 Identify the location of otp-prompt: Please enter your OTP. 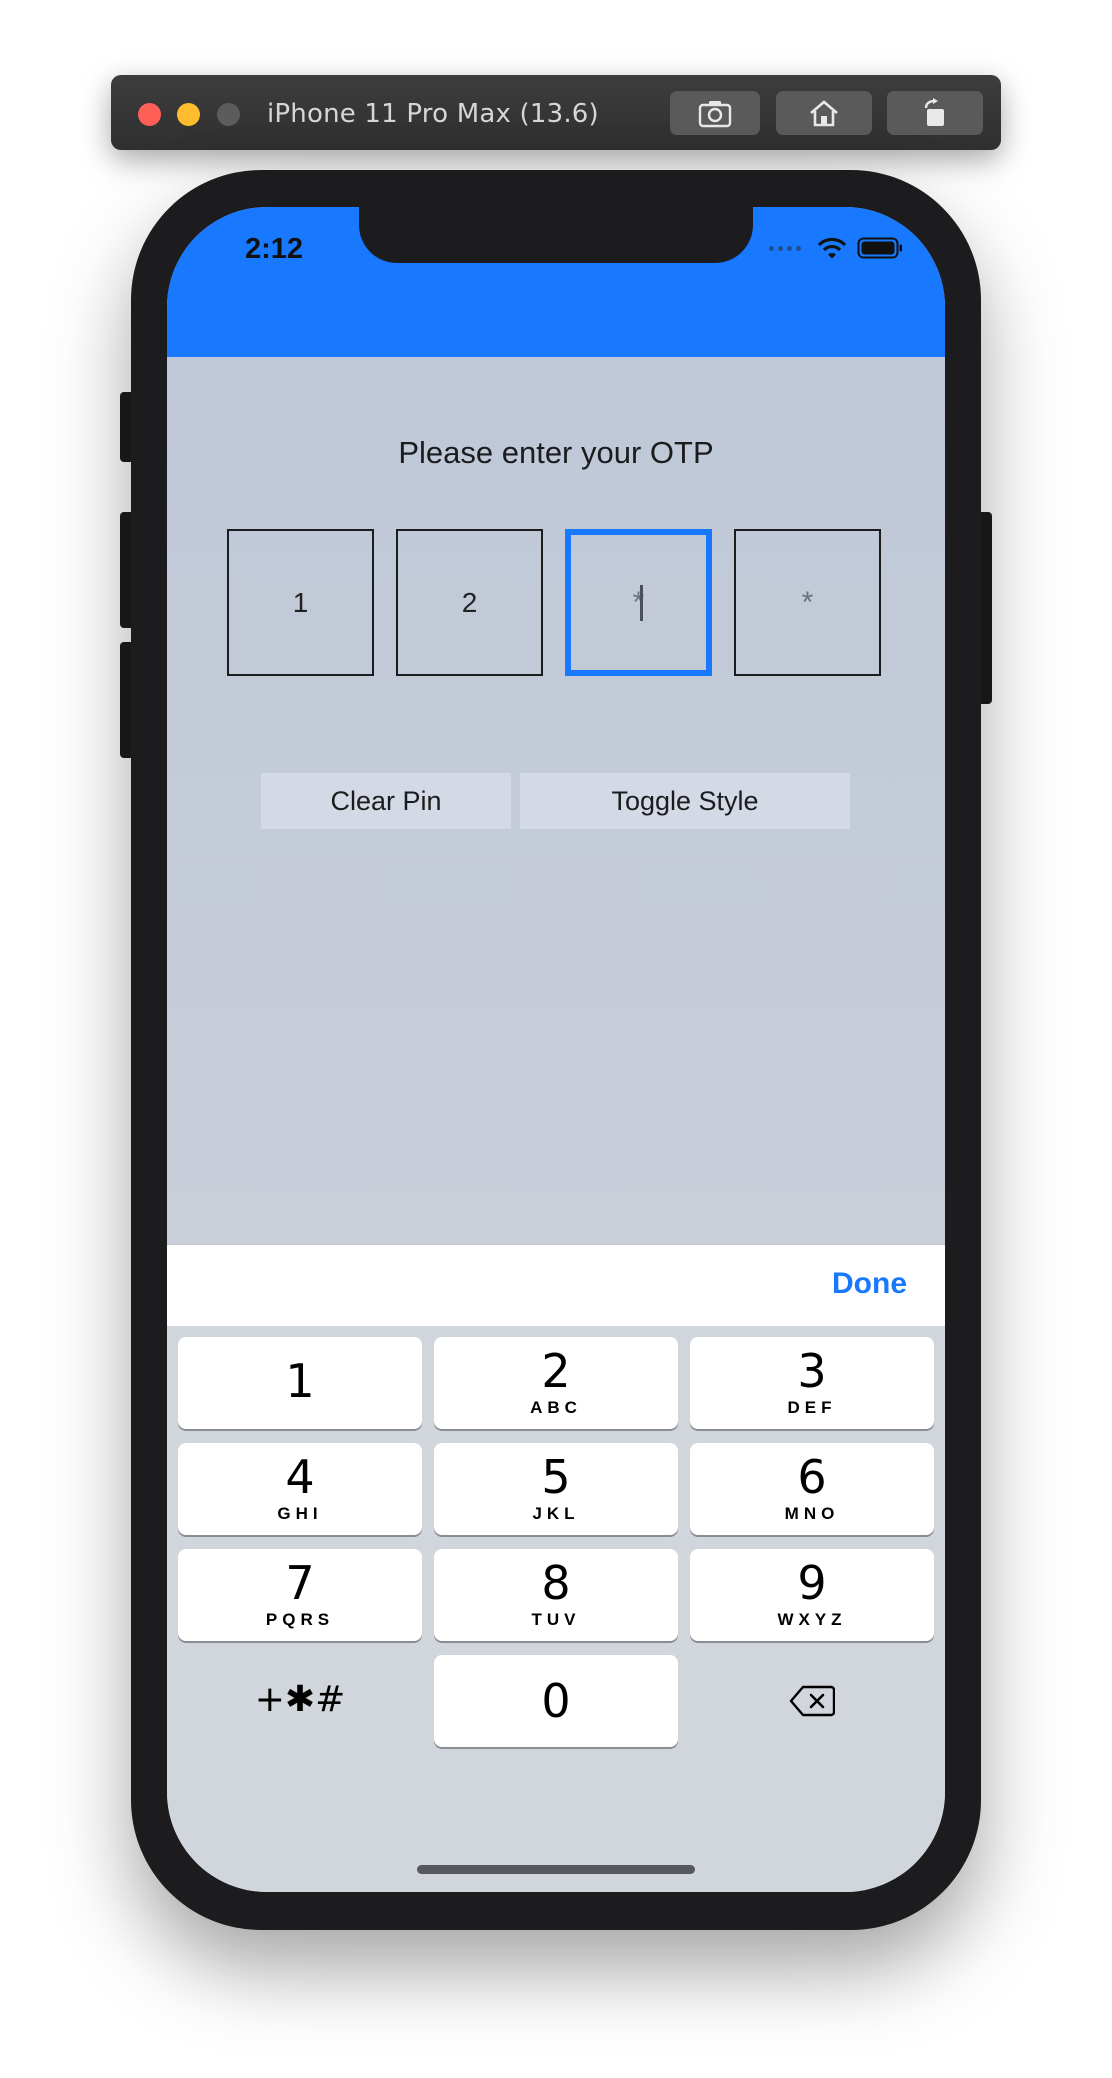
(556, 452).